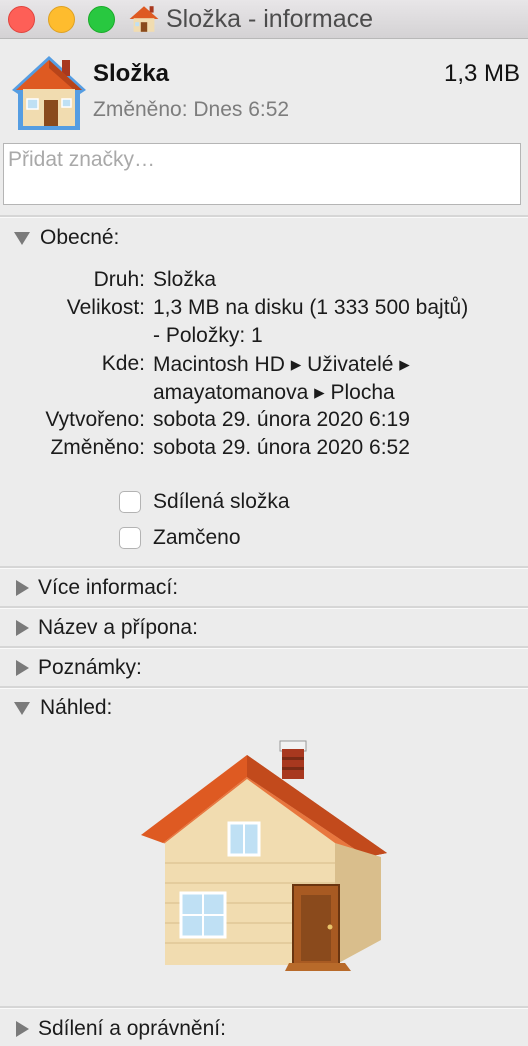 The height and width of the screenshot is (1046, 528). Describe the element at coordinates (185, 279) in the screenshot. I see `info-value: Složka` at that location.